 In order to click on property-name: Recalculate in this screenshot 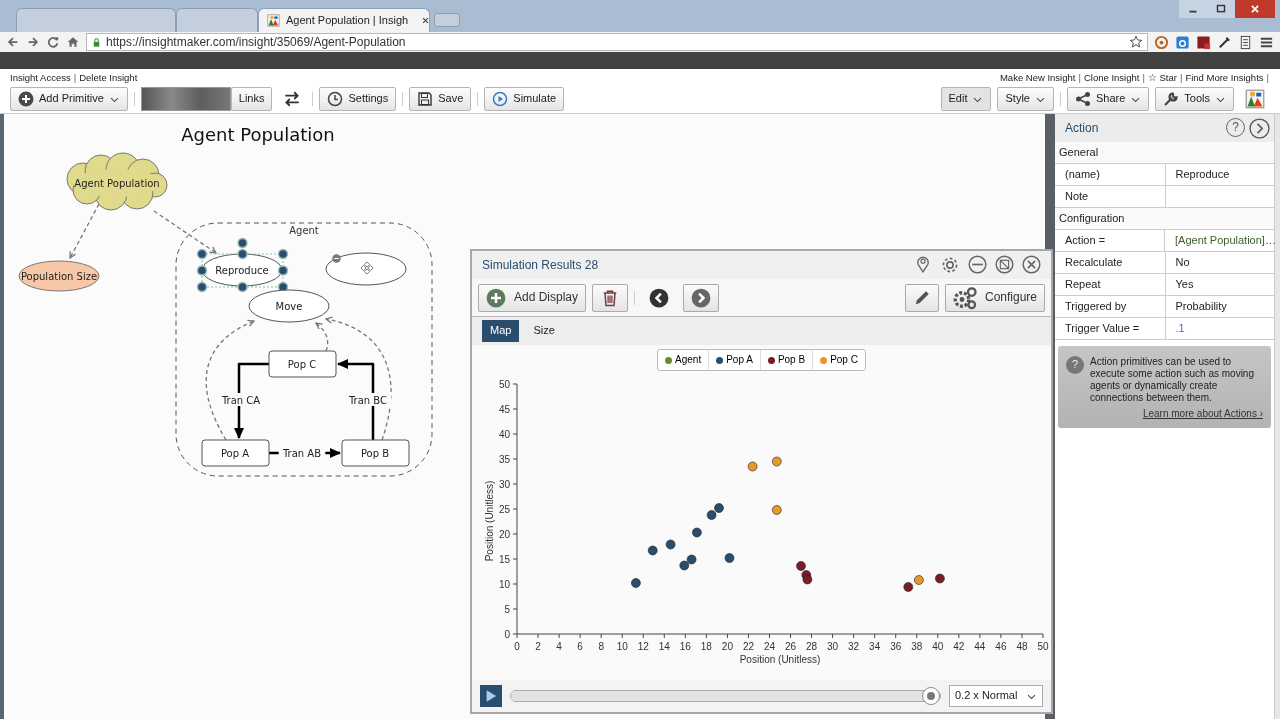, I will do `click(1094, 262)`.